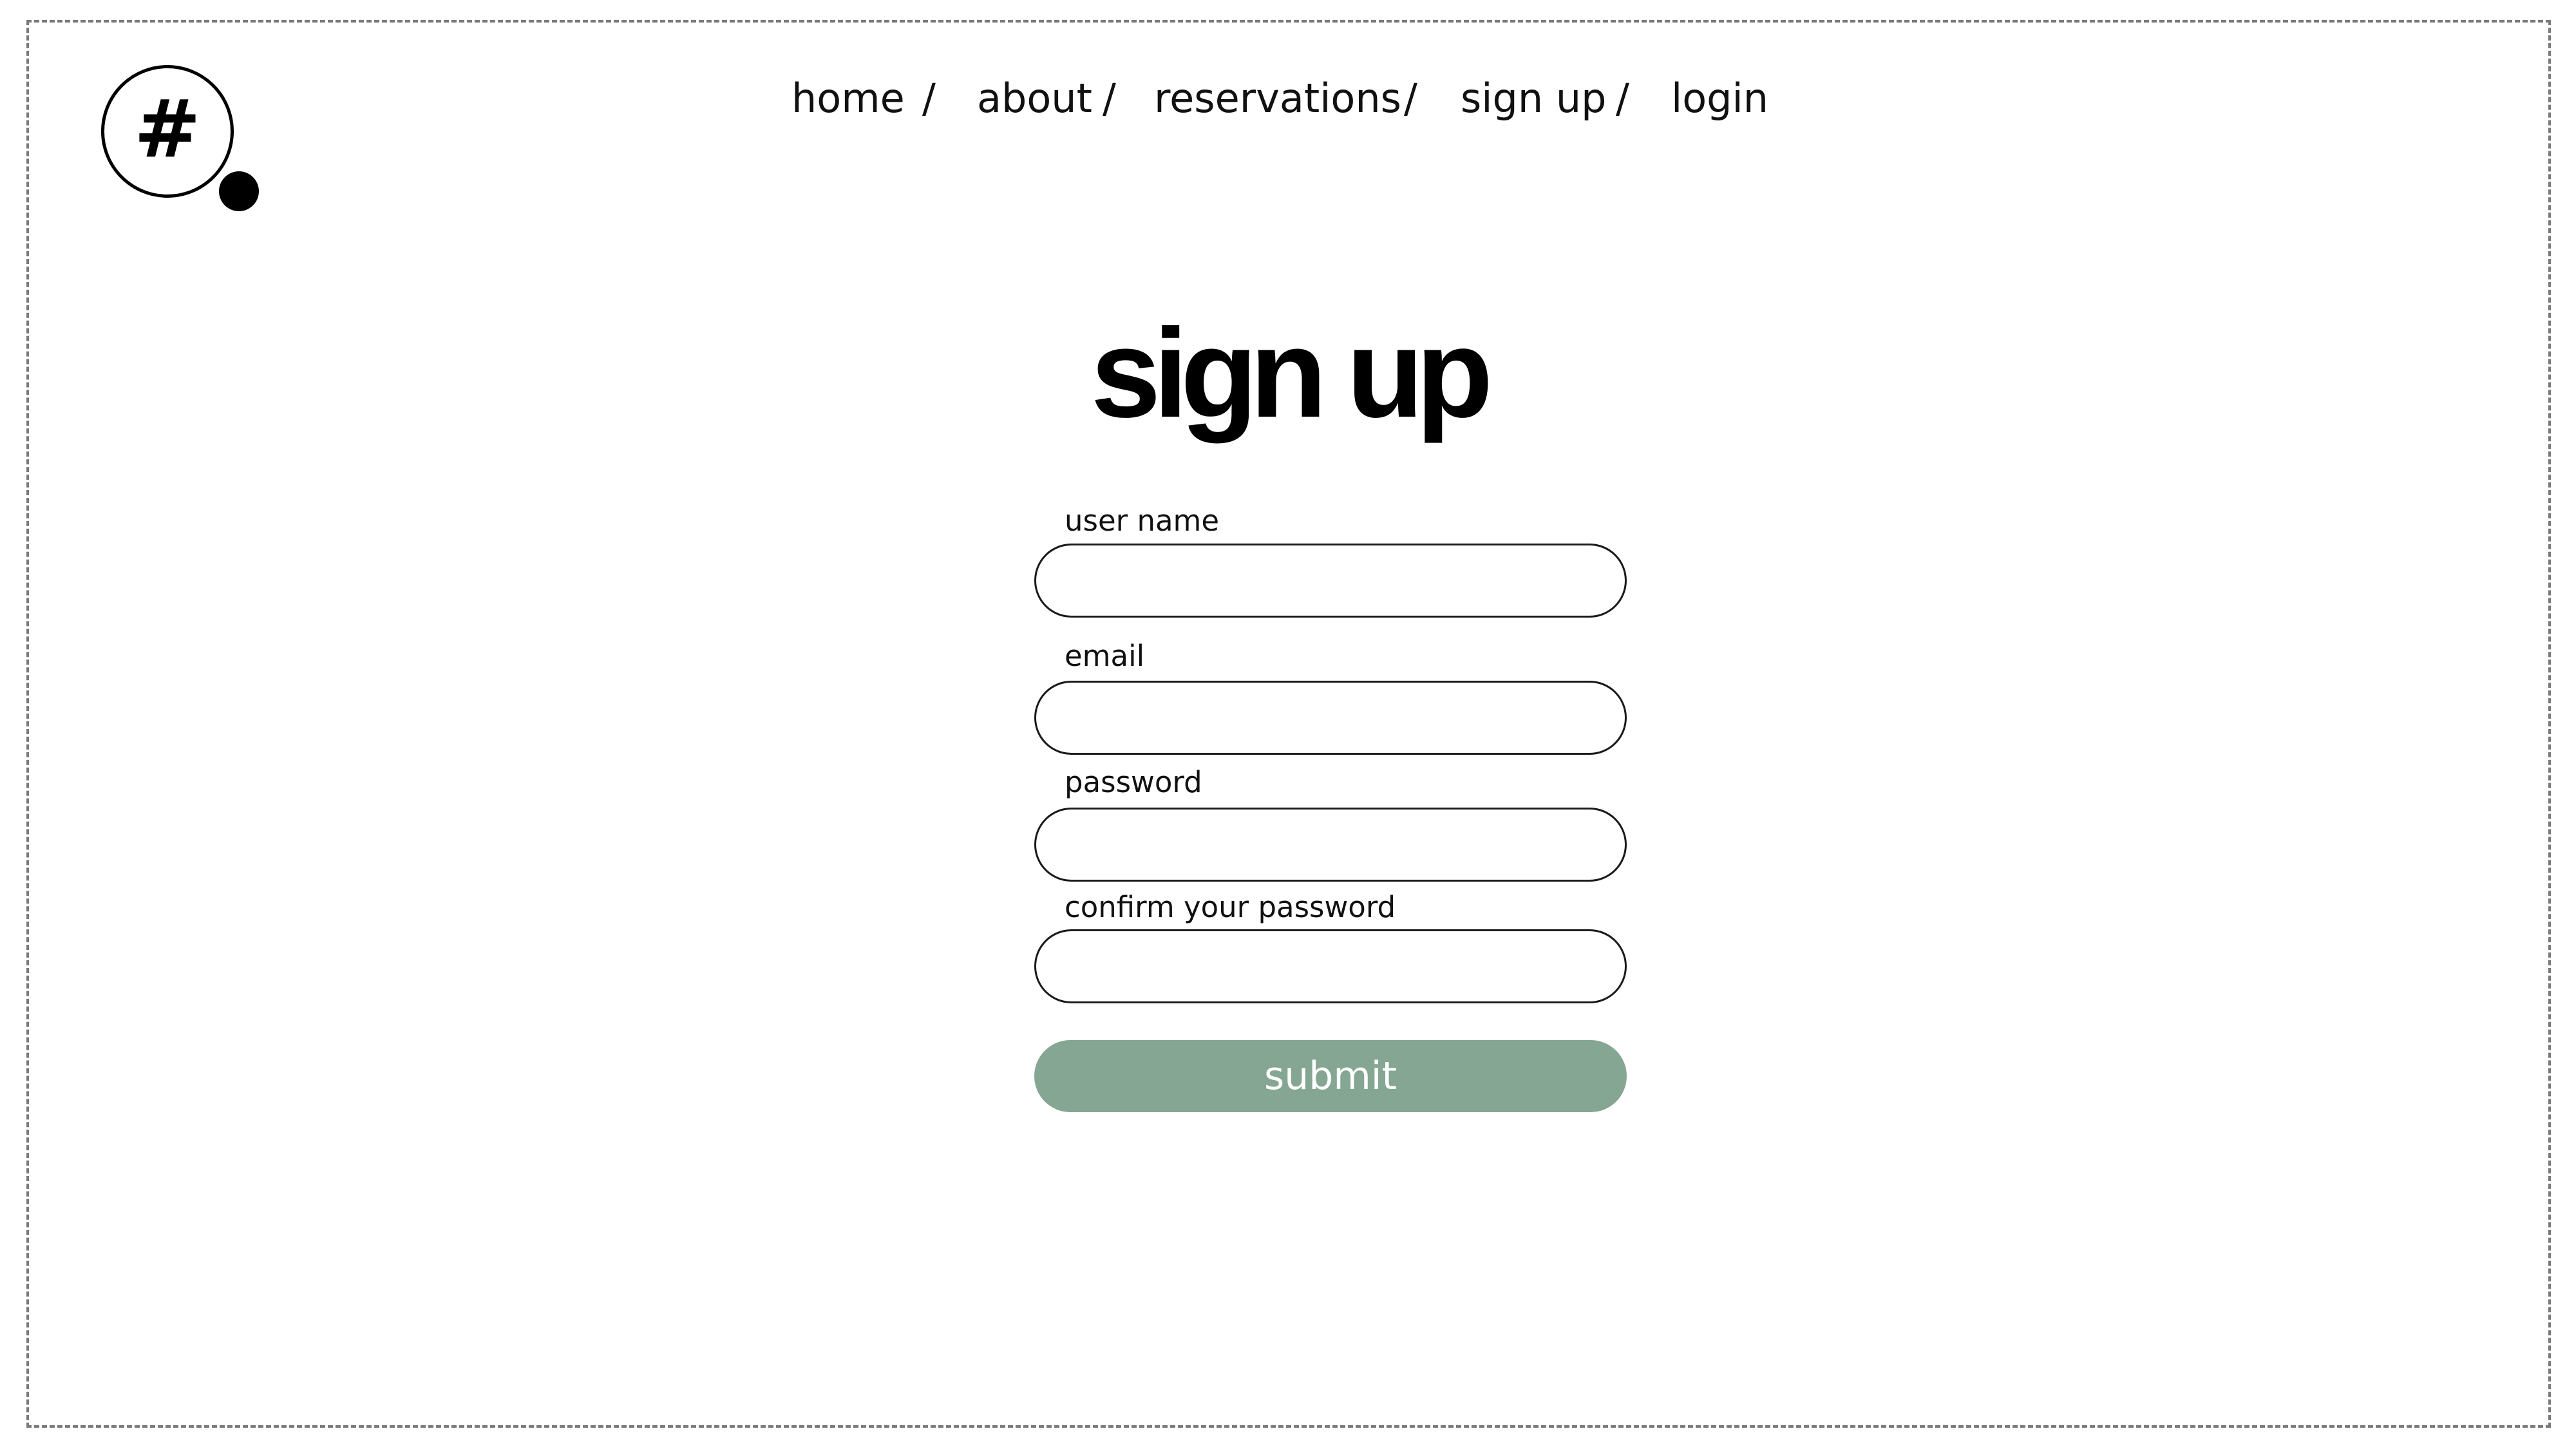  I want to click on user-name-input, so click(1331, 581).